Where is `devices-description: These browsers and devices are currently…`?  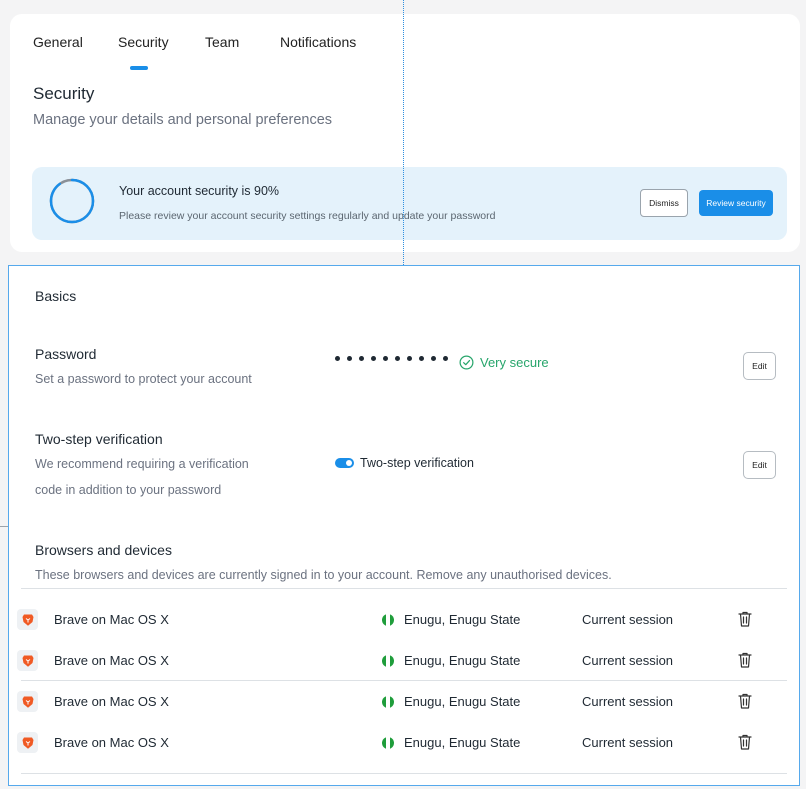 devices-description: These browsers and devices are currently… is located at coordinates (323, 575).